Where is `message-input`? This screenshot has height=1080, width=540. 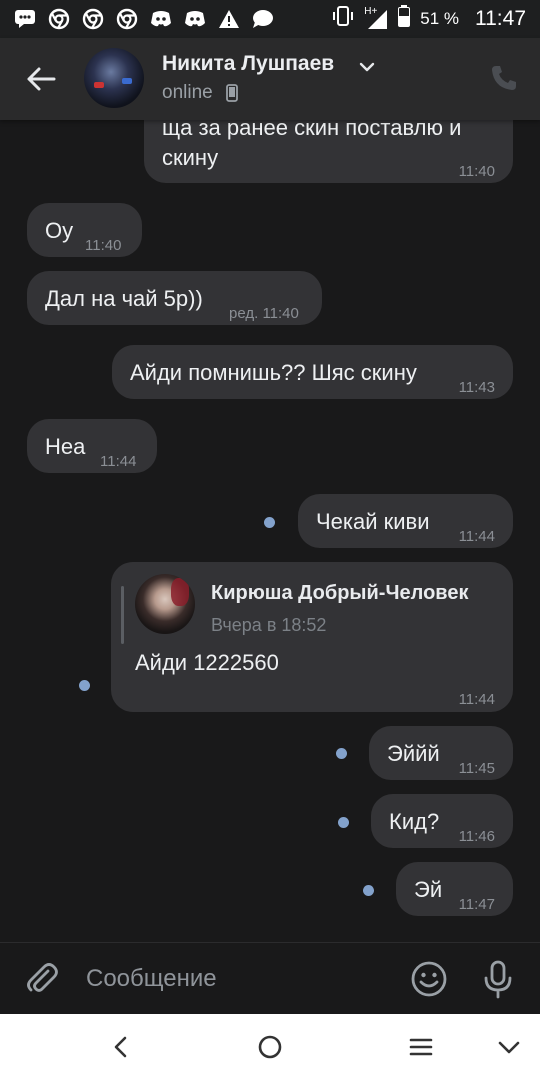 message-input is located at coordinates (236, 979).